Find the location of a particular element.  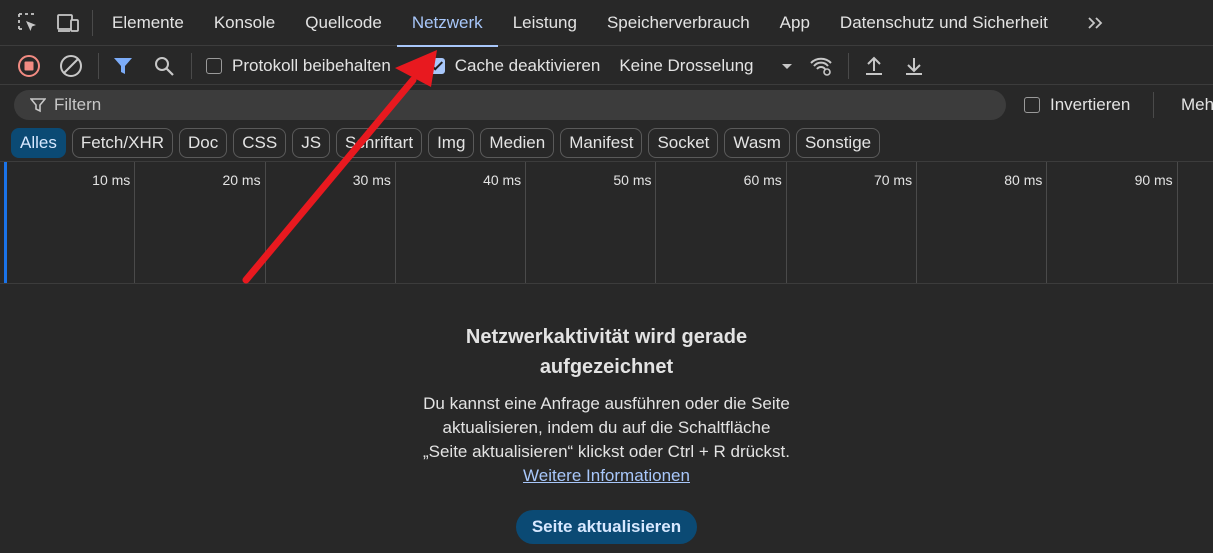

throttling-select: Keine Drosselung is located at coordinates (686, 66).